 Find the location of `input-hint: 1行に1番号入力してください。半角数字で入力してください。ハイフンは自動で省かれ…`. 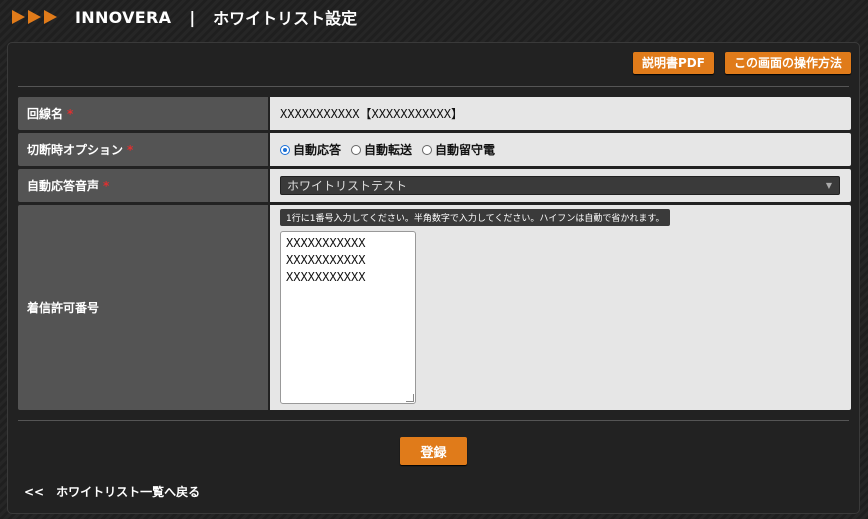

input-hint: 1行に1番号入力してください。半角数字で入力してください。ハイフンは自動で省かれ… is located at coordinates (475, 217).